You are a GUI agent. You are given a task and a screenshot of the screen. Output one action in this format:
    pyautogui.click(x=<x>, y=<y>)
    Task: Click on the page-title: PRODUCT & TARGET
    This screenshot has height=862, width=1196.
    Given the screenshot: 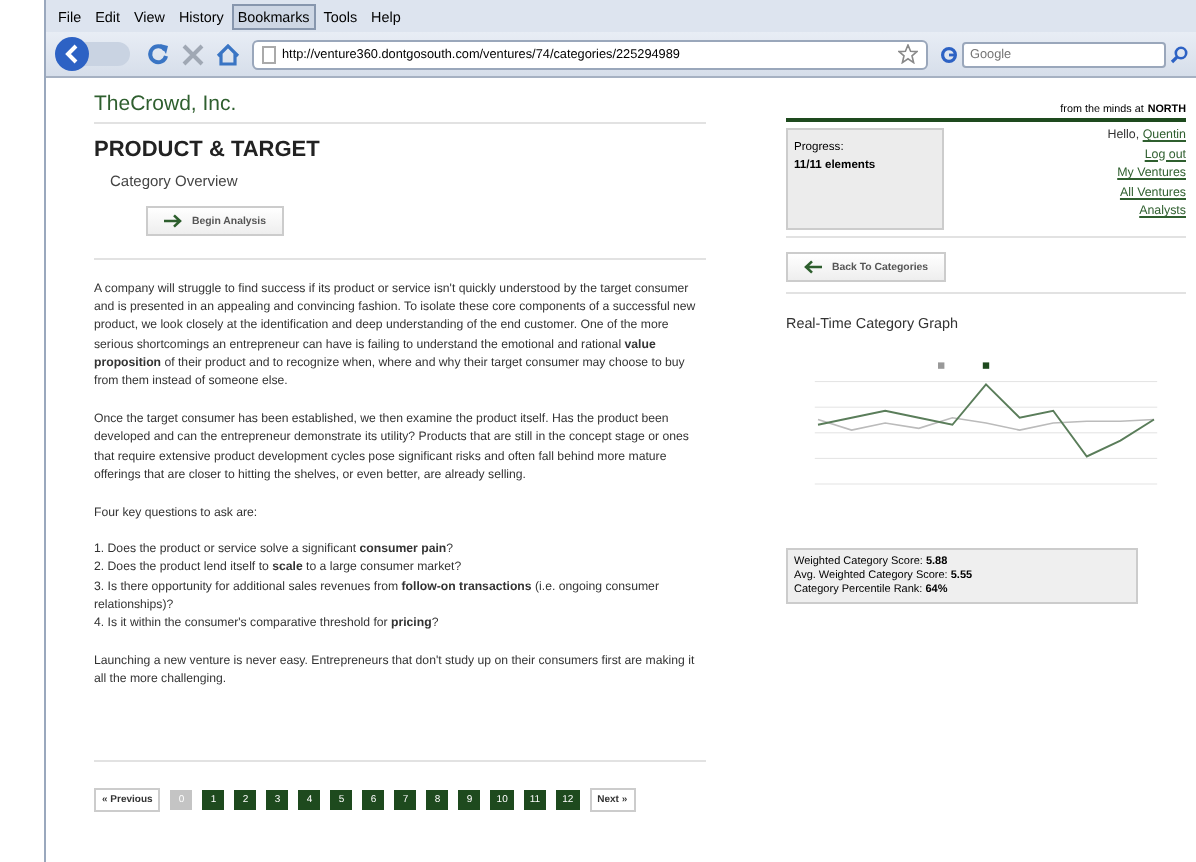 What is the action you would take?
    pyautogui.click(x=208, y=150)
    